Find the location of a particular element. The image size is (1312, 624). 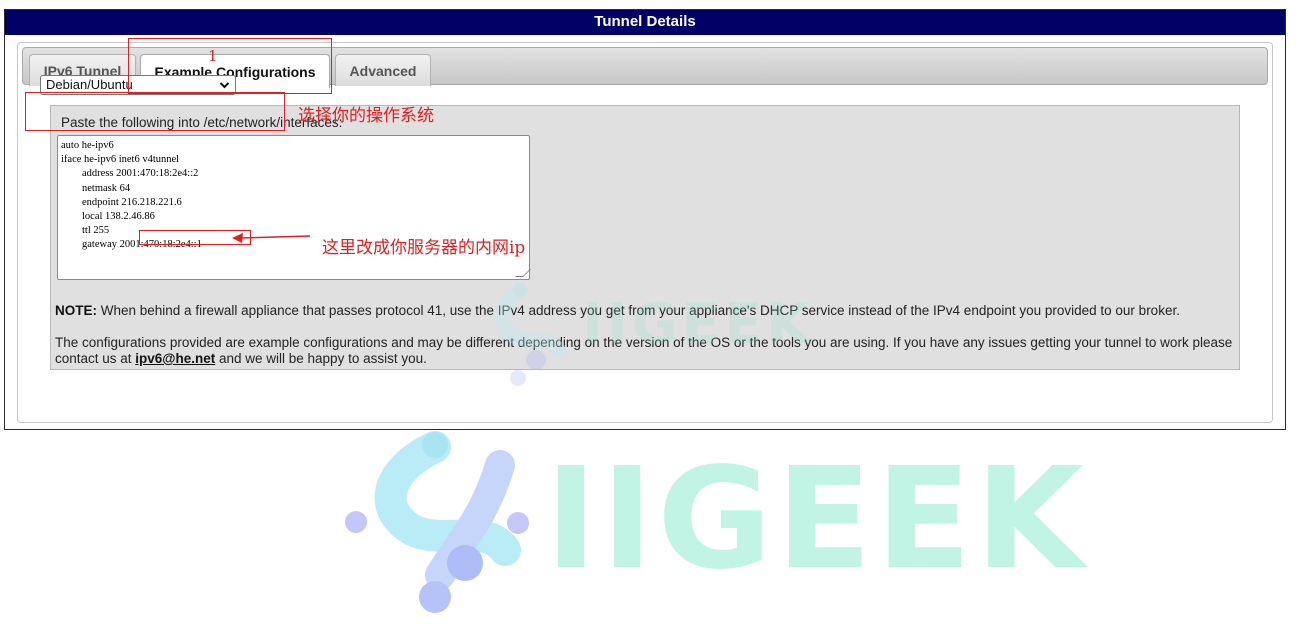

support-email-link: ipv6@he.net is located at coordinates (175, 358).